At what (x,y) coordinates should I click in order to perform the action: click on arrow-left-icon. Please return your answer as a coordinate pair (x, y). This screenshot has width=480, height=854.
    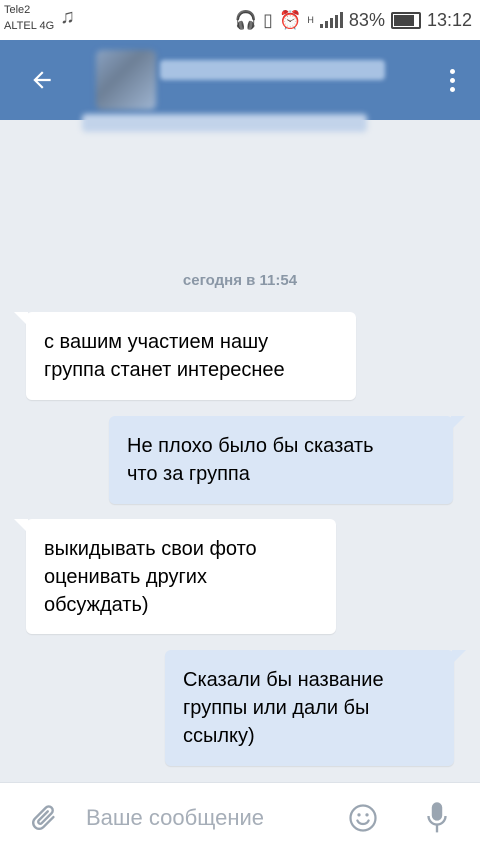
    Looking at the image, I should click on (42, 80).